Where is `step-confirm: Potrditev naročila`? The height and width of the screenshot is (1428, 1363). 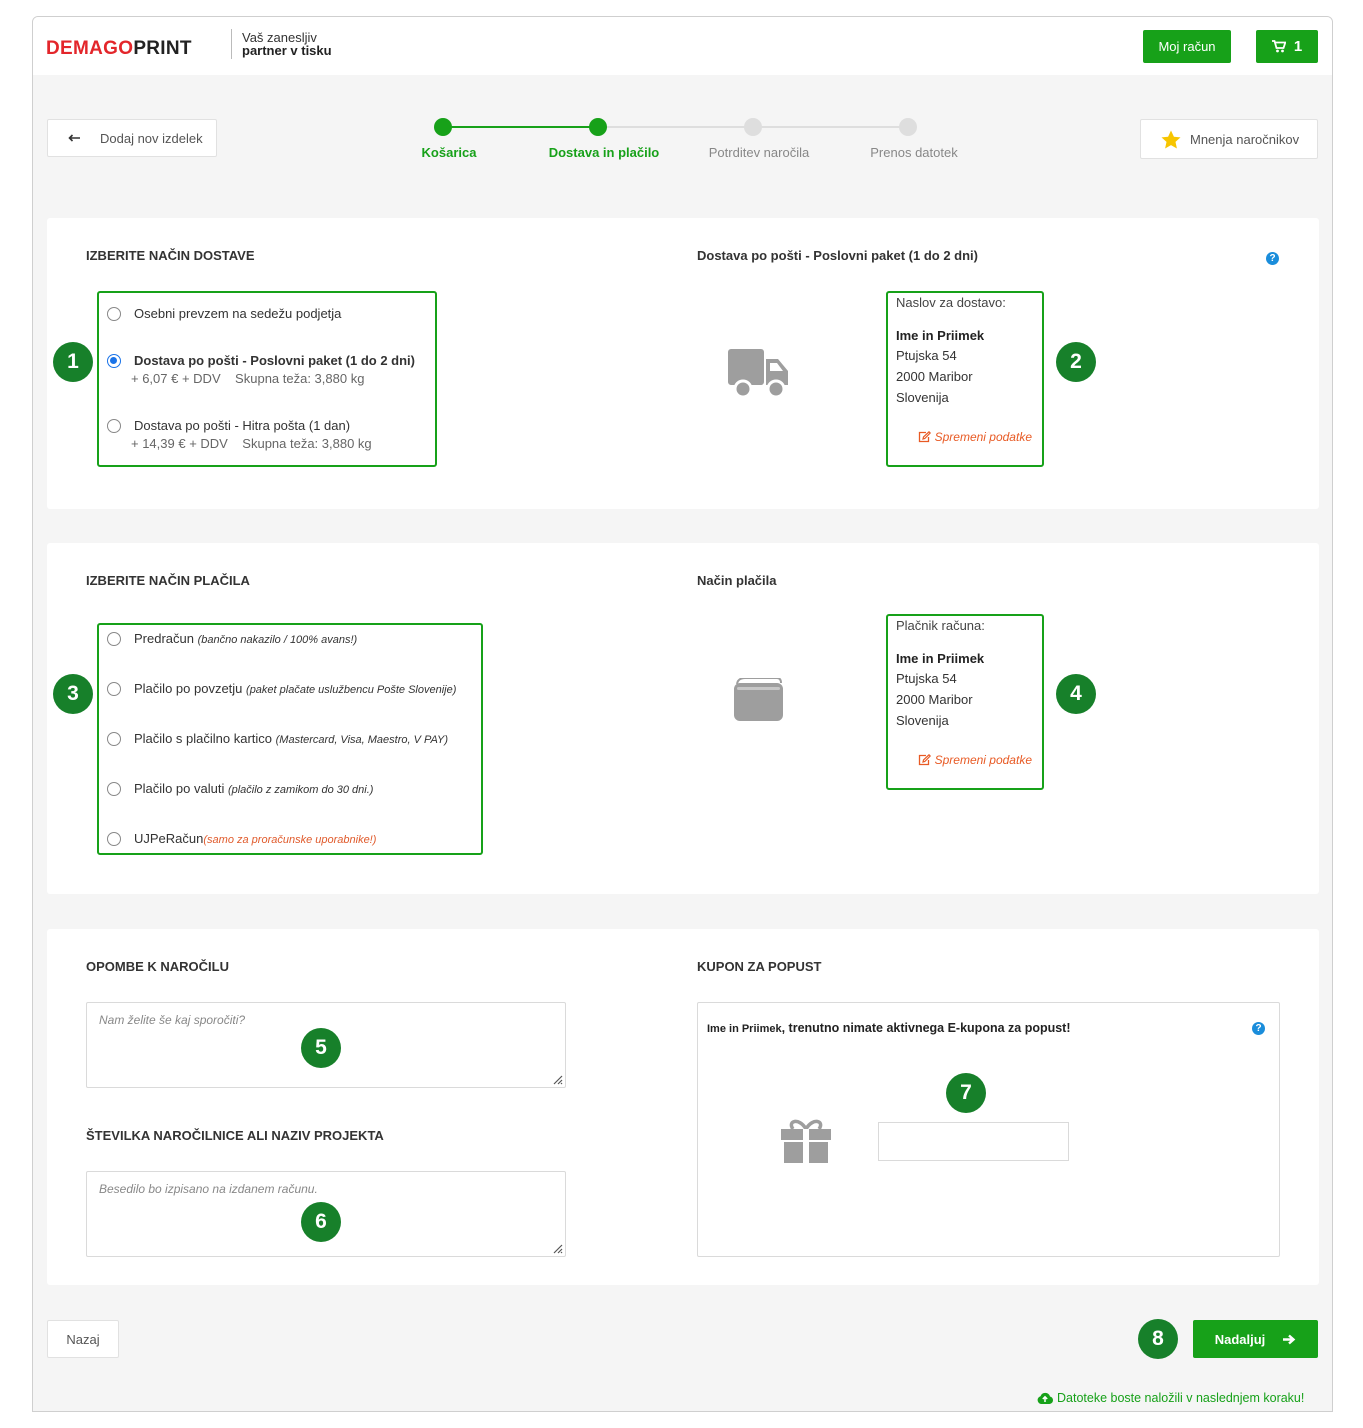 step-confirm: Potrditev naročila is located at coordinates (759, 152).